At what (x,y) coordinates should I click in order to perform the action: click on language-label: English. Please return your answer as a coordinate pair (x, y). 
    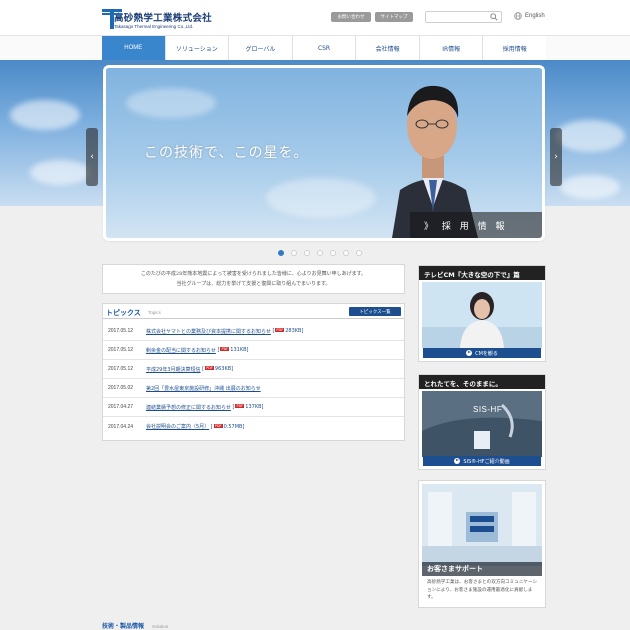
    Looking at the image, I should click on (535, 16).